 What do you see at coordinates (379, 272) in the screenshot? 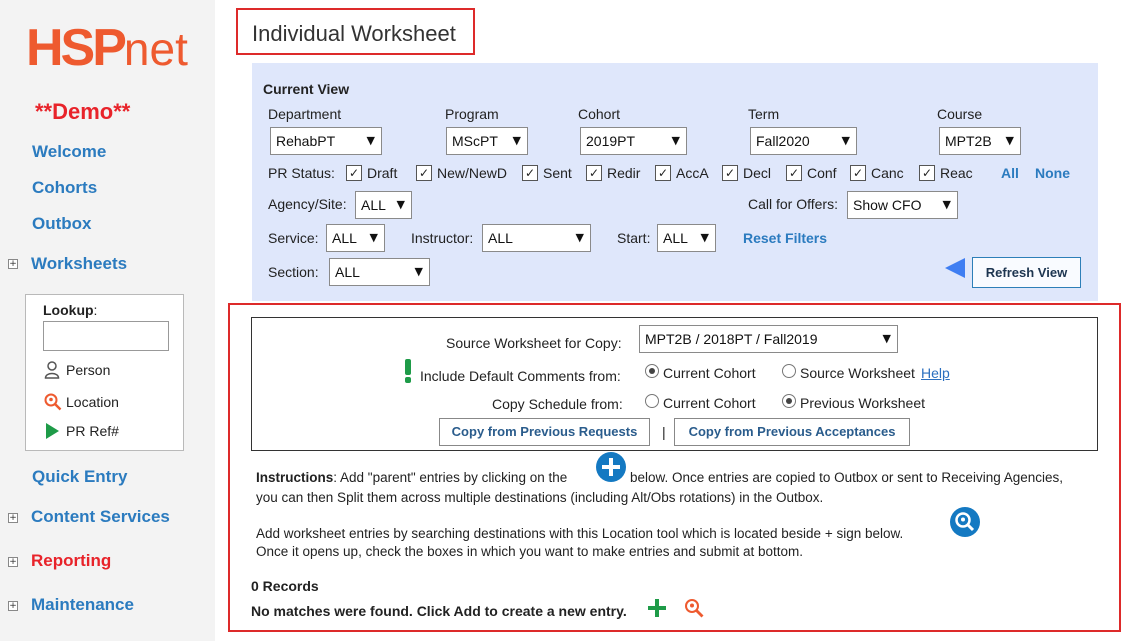
I see `section-select: ALL ▼` at bounding box center [379, 272].